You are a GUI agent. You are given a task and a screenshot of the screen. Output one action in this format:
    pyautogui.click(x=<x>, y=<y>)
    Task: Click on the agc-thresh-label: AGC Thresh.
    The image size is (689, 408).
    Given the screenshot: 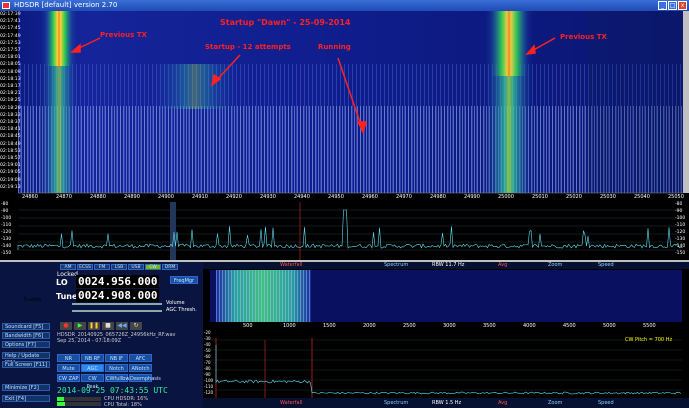 What is the action you would take?
    pyautogui.click(x=181, y=310)
    